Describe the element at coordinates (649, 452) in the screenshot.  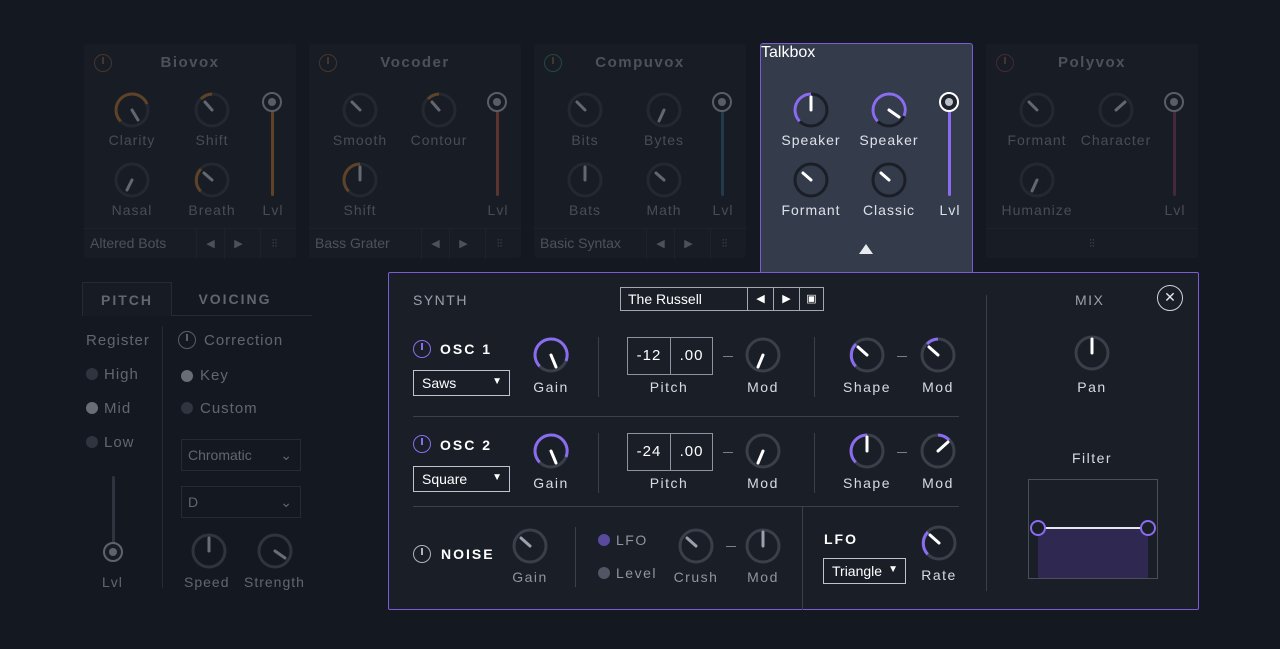
I see `osc2-pitch-semitones: -24` at that location.